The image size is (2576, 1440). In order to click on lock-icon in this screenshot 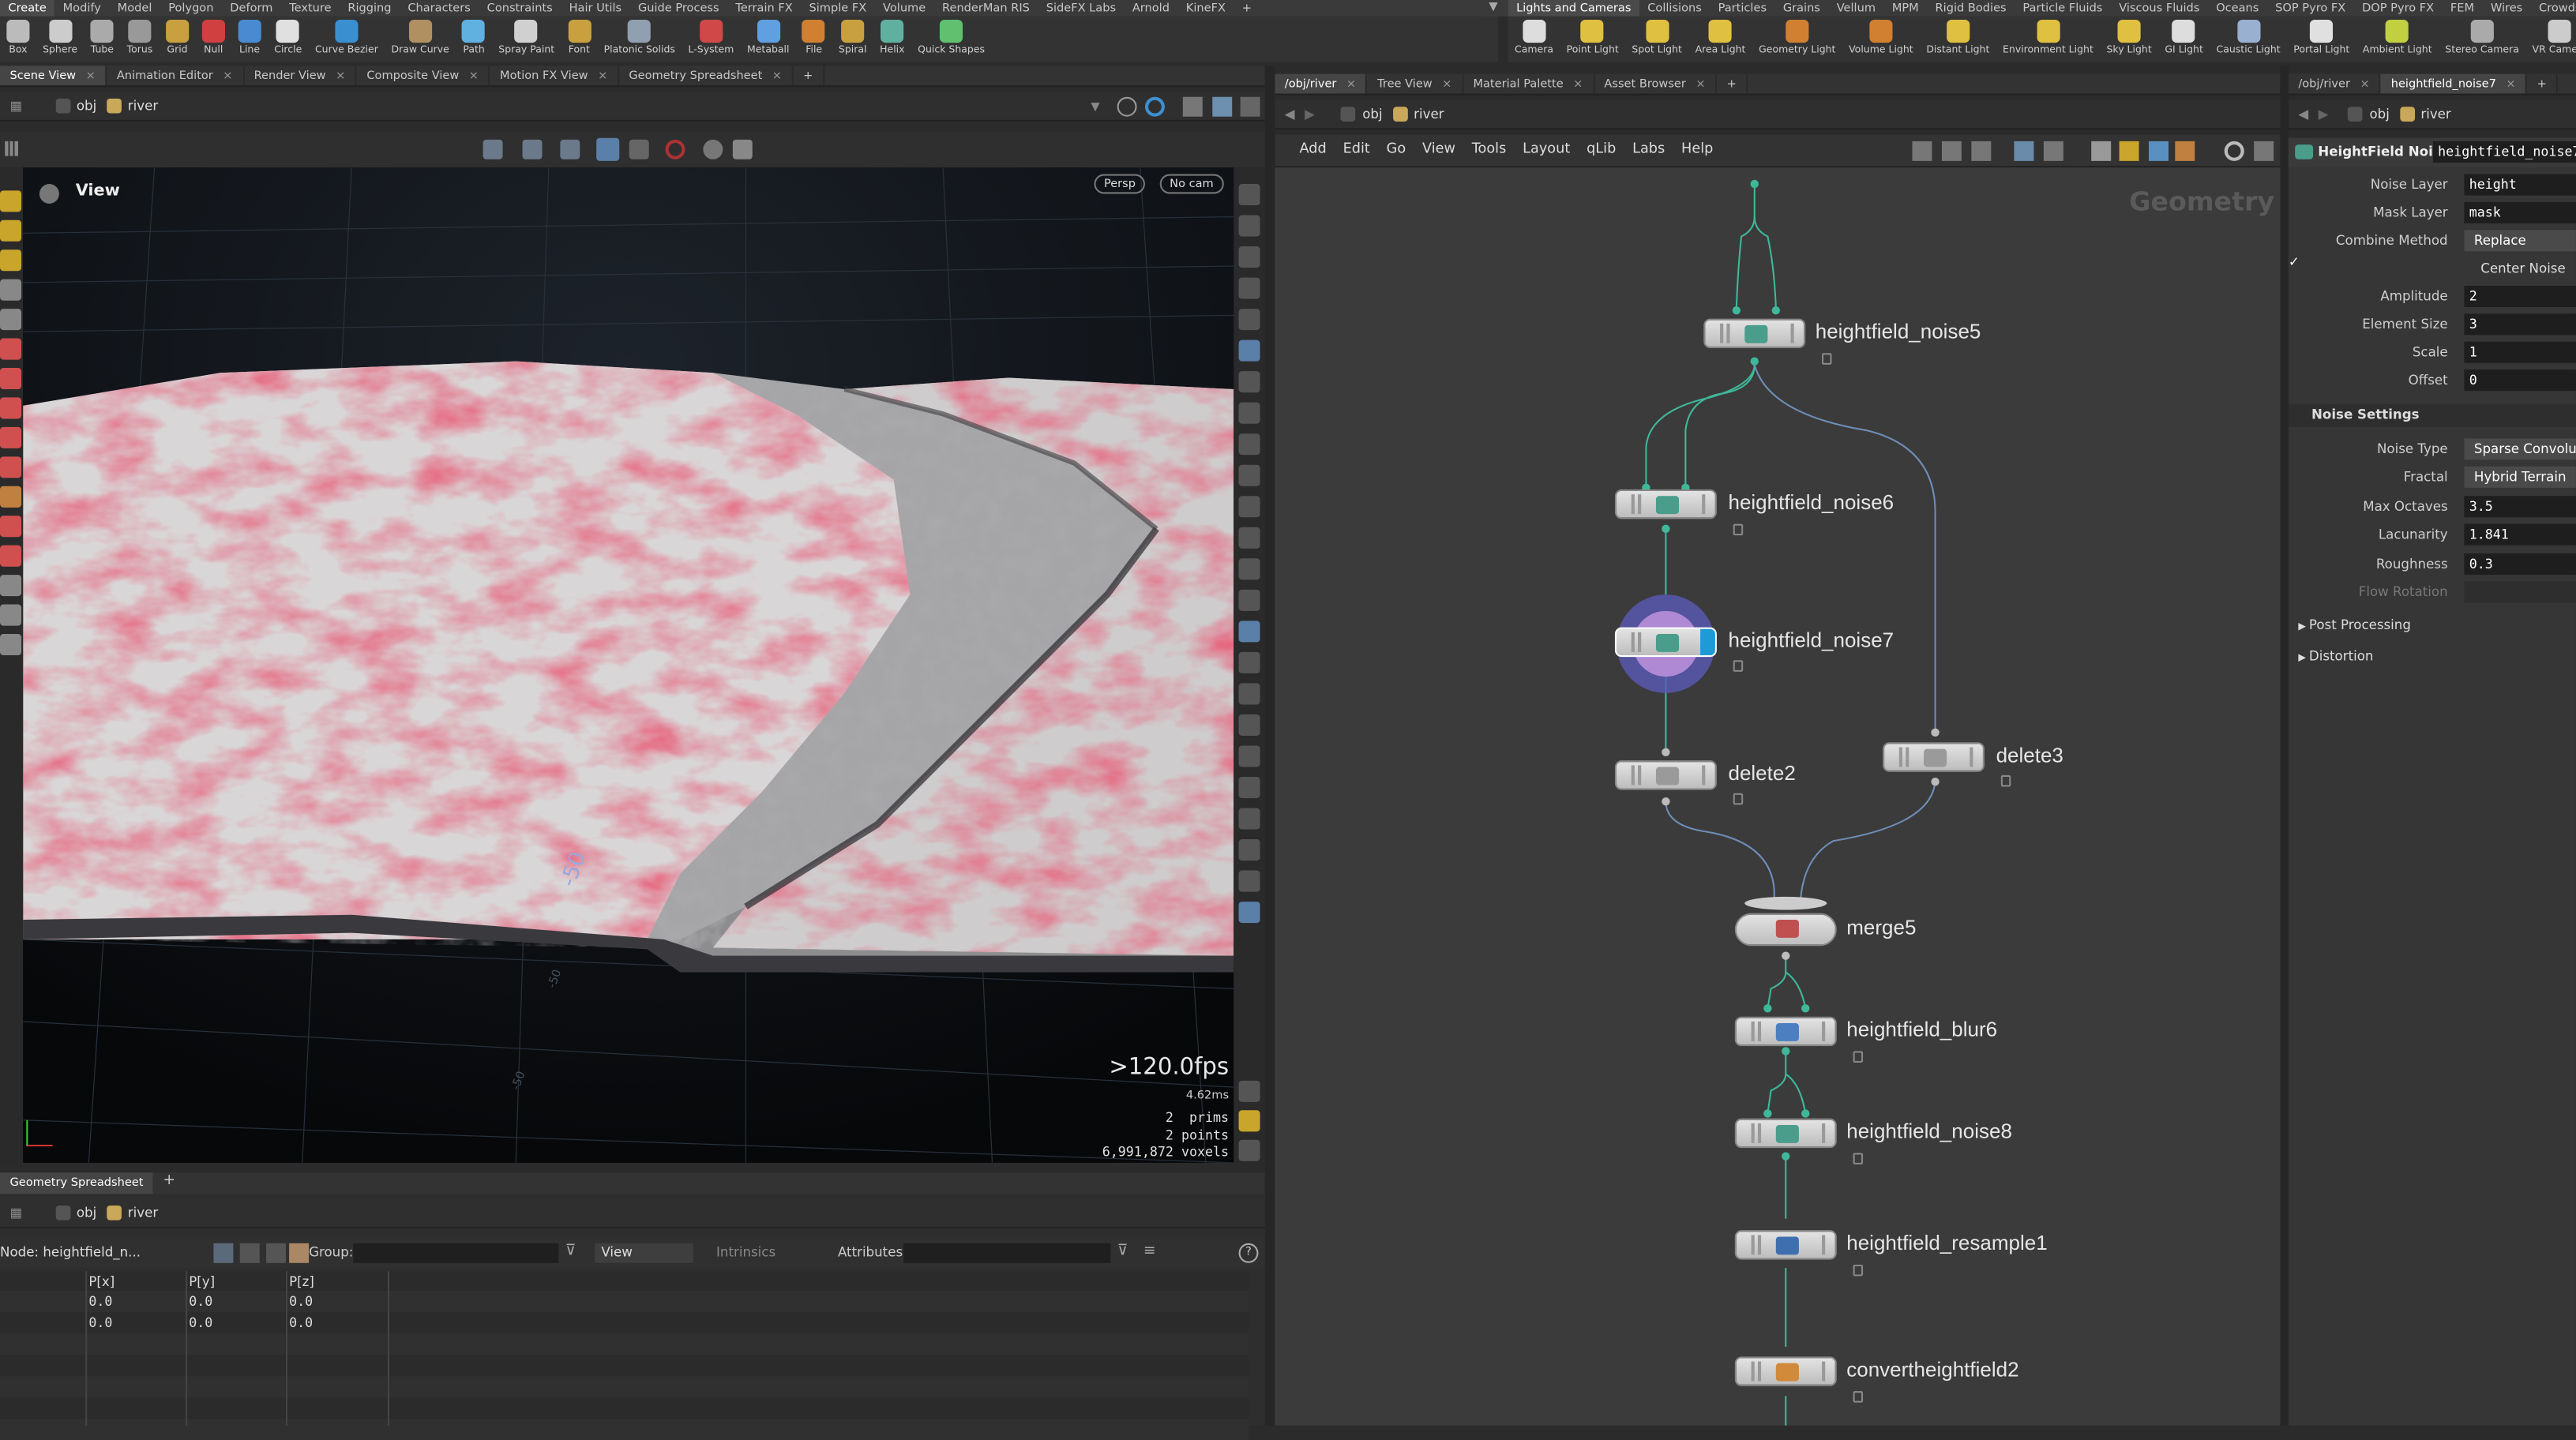, I will do `click(2005, 780)`.